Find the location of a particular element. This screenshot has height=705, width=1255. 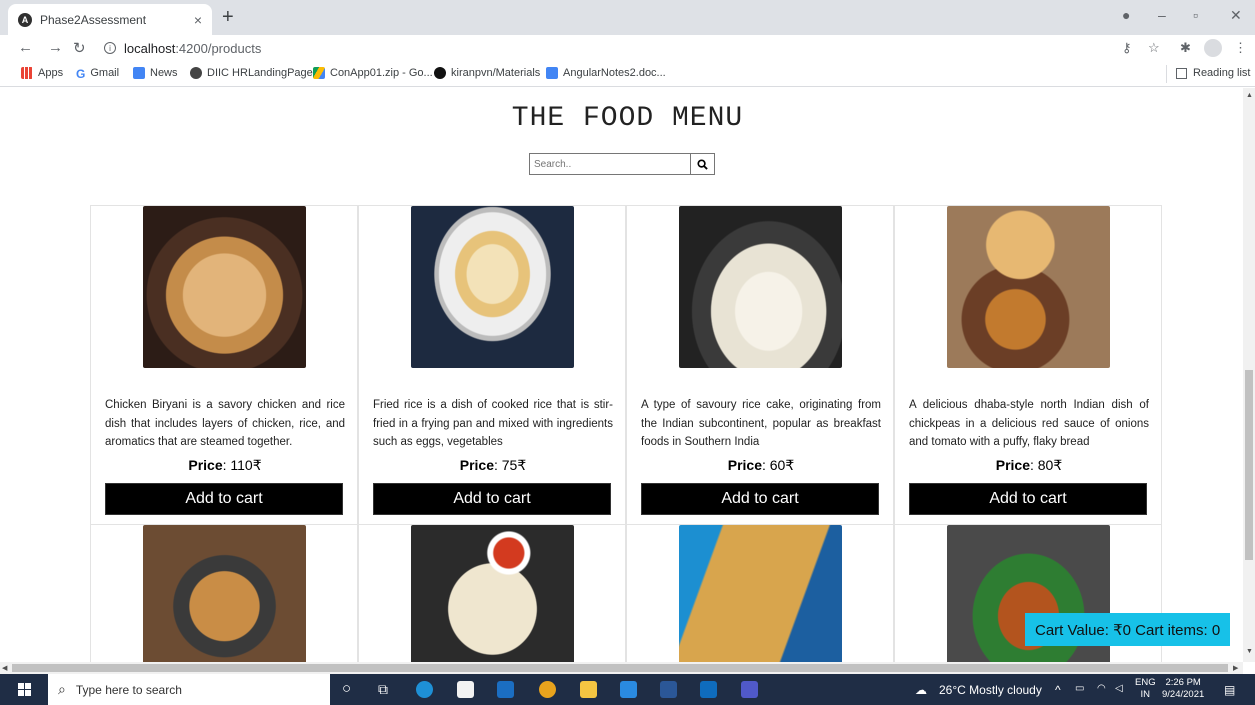

mail-icon is located at coordinates (505, 689).